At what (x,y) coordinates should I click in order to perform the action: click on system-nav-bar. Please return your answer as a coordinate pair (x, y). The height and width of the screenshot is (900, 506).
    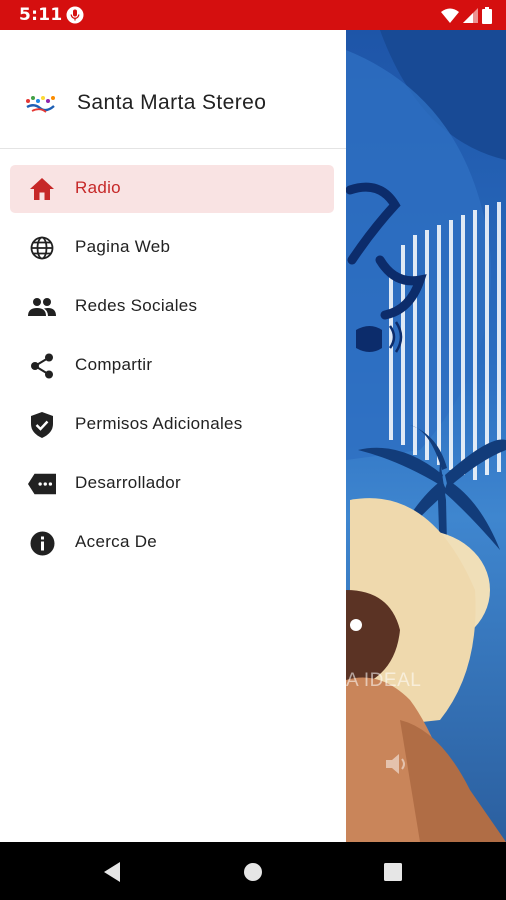
    Looking at the image, I should click on (253, 871).